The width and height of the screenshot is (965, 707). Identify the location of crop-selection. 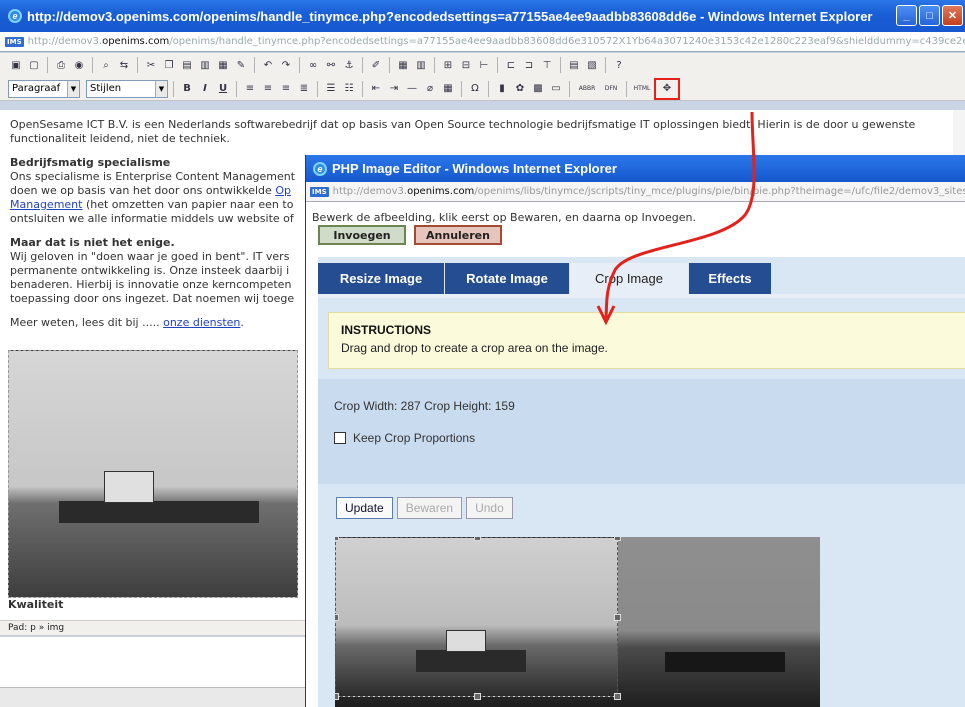
(478, 618).